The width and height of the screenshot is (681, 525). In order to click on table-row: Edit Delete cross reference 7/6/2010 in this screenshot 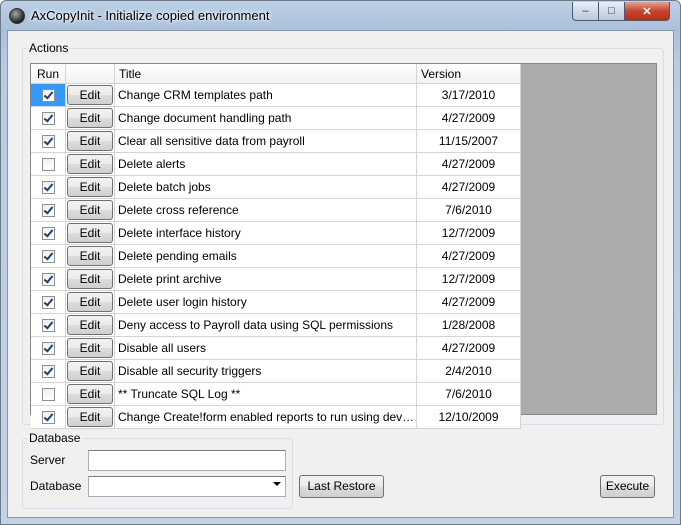, I will do `click(276, 210)`.